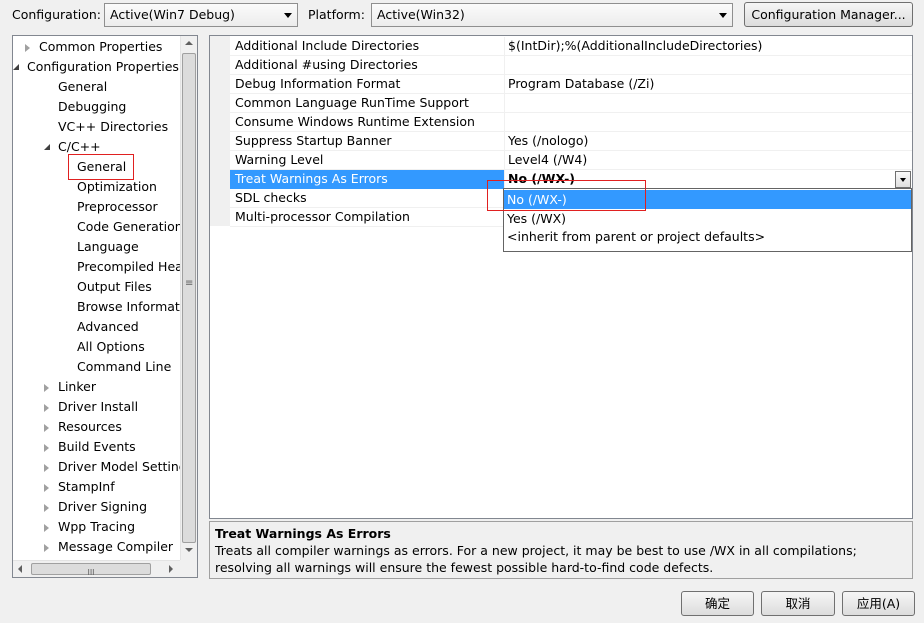 The image size is (924, 623). Describe the element at coordinates (571, 103) in the screenshot. I see `property-row: Common Language RunTime Support` at that location.